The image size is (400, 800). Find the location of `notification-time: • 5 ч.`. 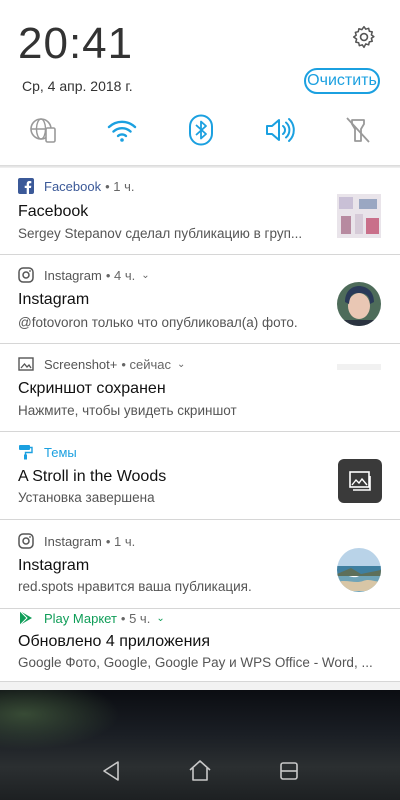

notification-time: • 5 ч. is located at coordinates (135, 618).